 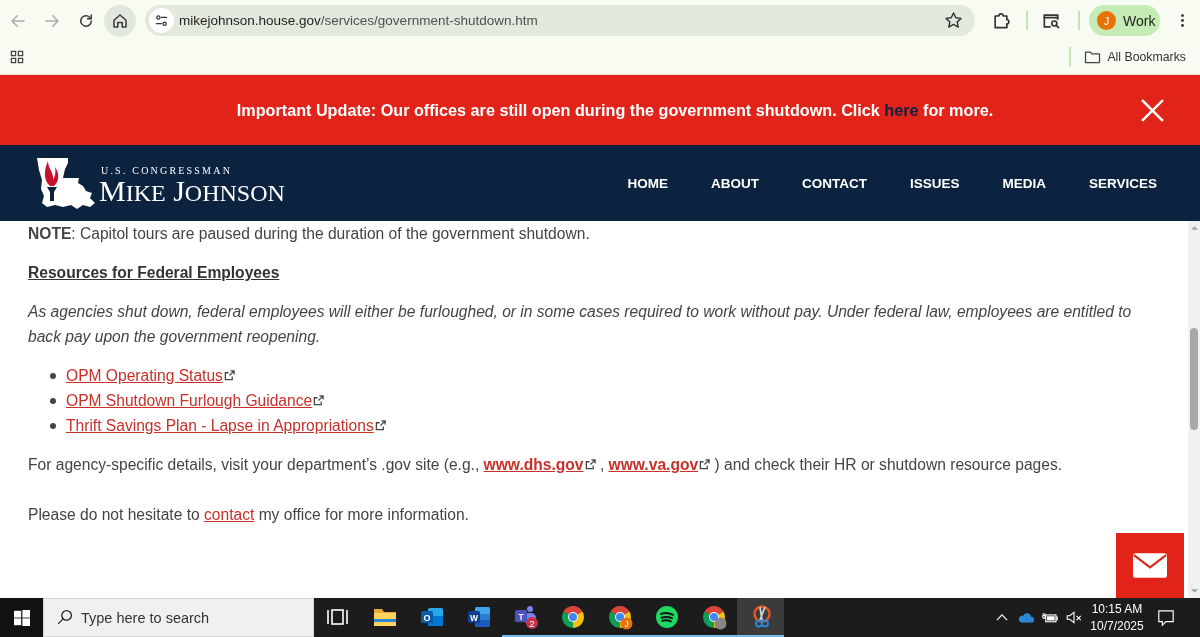 I want to click on nav-link: HOME, so click(x=647, y=183).